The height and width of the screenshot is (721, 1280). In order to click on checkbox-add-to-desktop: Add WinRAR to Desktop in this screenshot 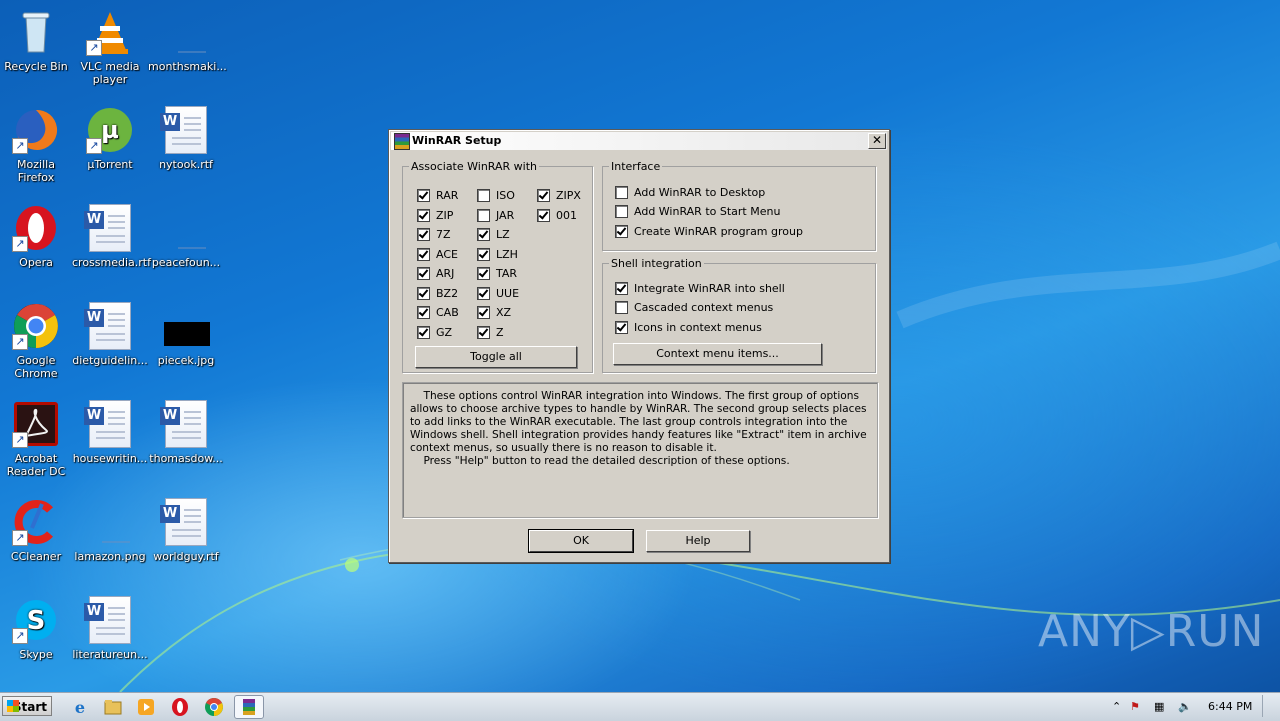, I will do `click(690, 193)`.